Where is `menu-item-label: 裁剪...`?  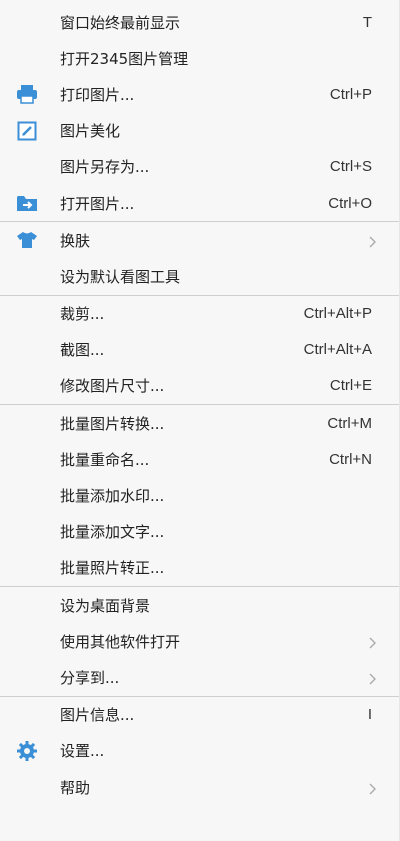 menu-item-label: 裁剪... is located at coordinates (82, 314).